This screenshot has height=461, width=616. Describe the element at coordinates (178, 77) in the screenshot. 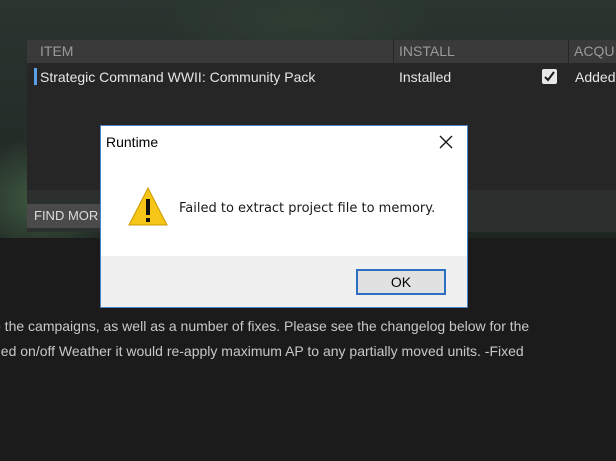

I see `row-item-name: Strategic Command WWII: Community Pack` at that location.